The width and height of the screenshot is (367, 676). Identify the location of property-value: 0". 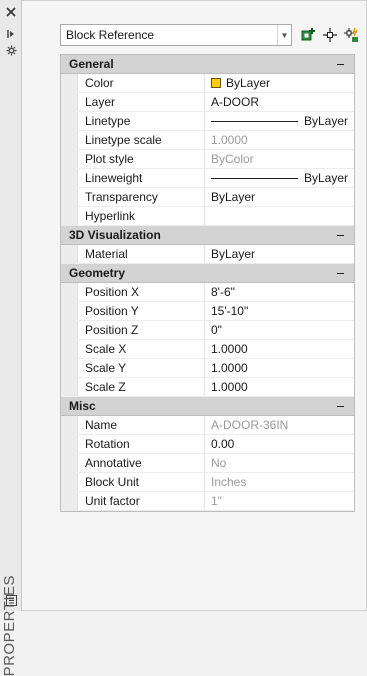
(279, 330).